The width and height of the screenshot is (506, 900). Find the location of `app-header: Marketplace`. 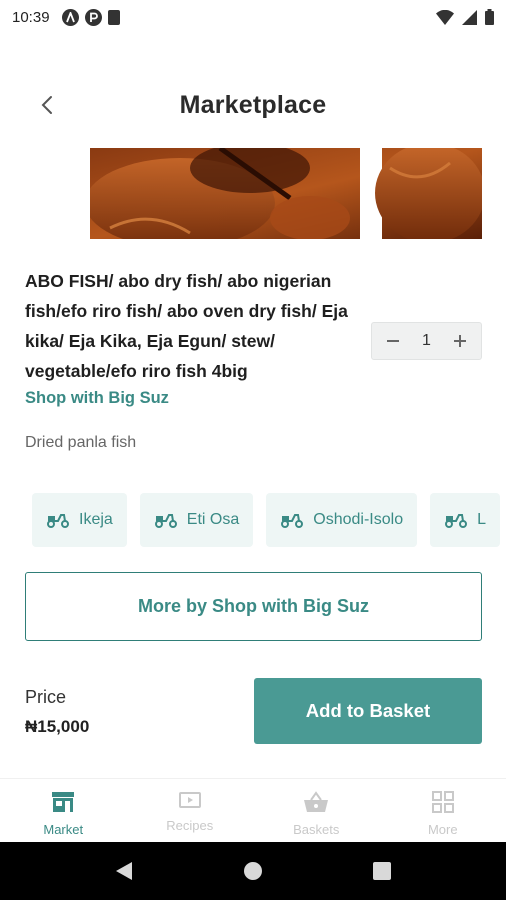

app-header: Marketplace is located at coordinates (253, 105).